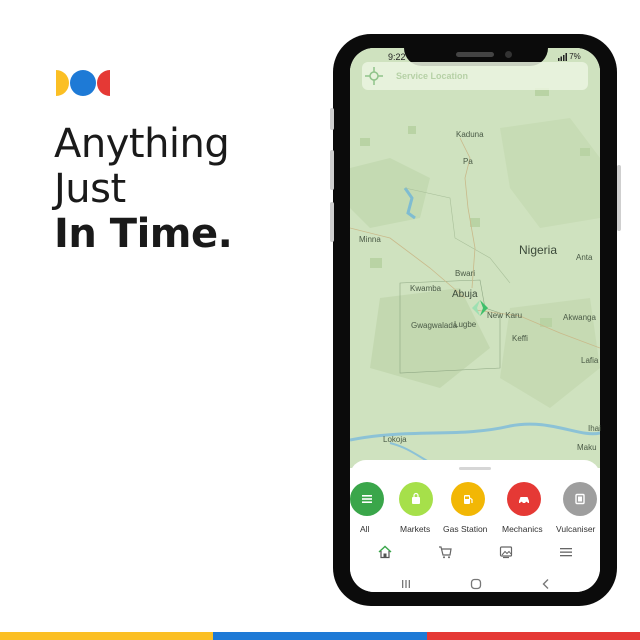 Image resolution: width=640 pixels, height=640 pixels. I want to click on status-battery: 7%, so click(569, 56).